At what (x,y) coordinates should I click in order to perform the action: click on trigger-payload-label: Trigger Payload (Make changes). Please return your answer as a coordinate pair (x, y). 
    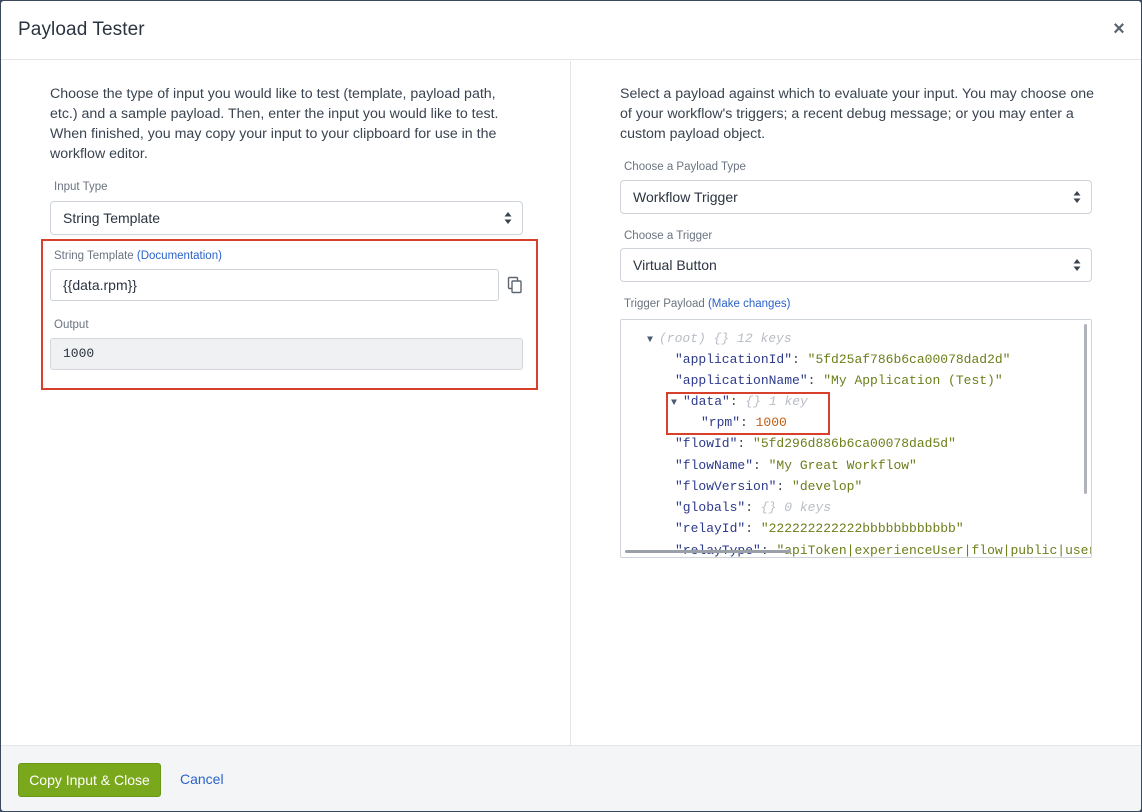
    Looking at the image, I should click on (707, 304).